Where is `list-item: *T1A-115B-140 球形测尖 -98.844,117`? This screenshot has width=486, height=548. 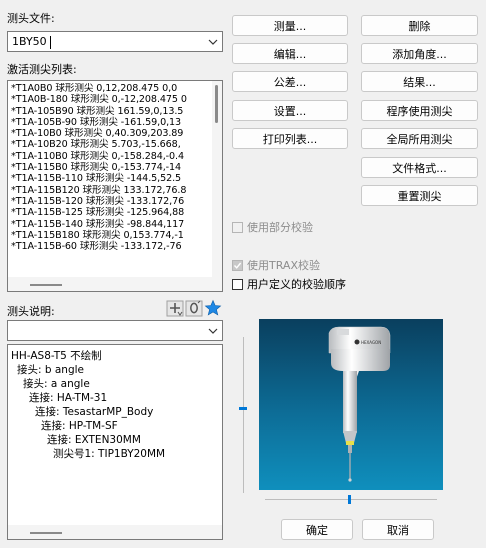
list-item: *T1A-115B-140 球形测尖 -98.844,117 is located at coordinates (110, 224).